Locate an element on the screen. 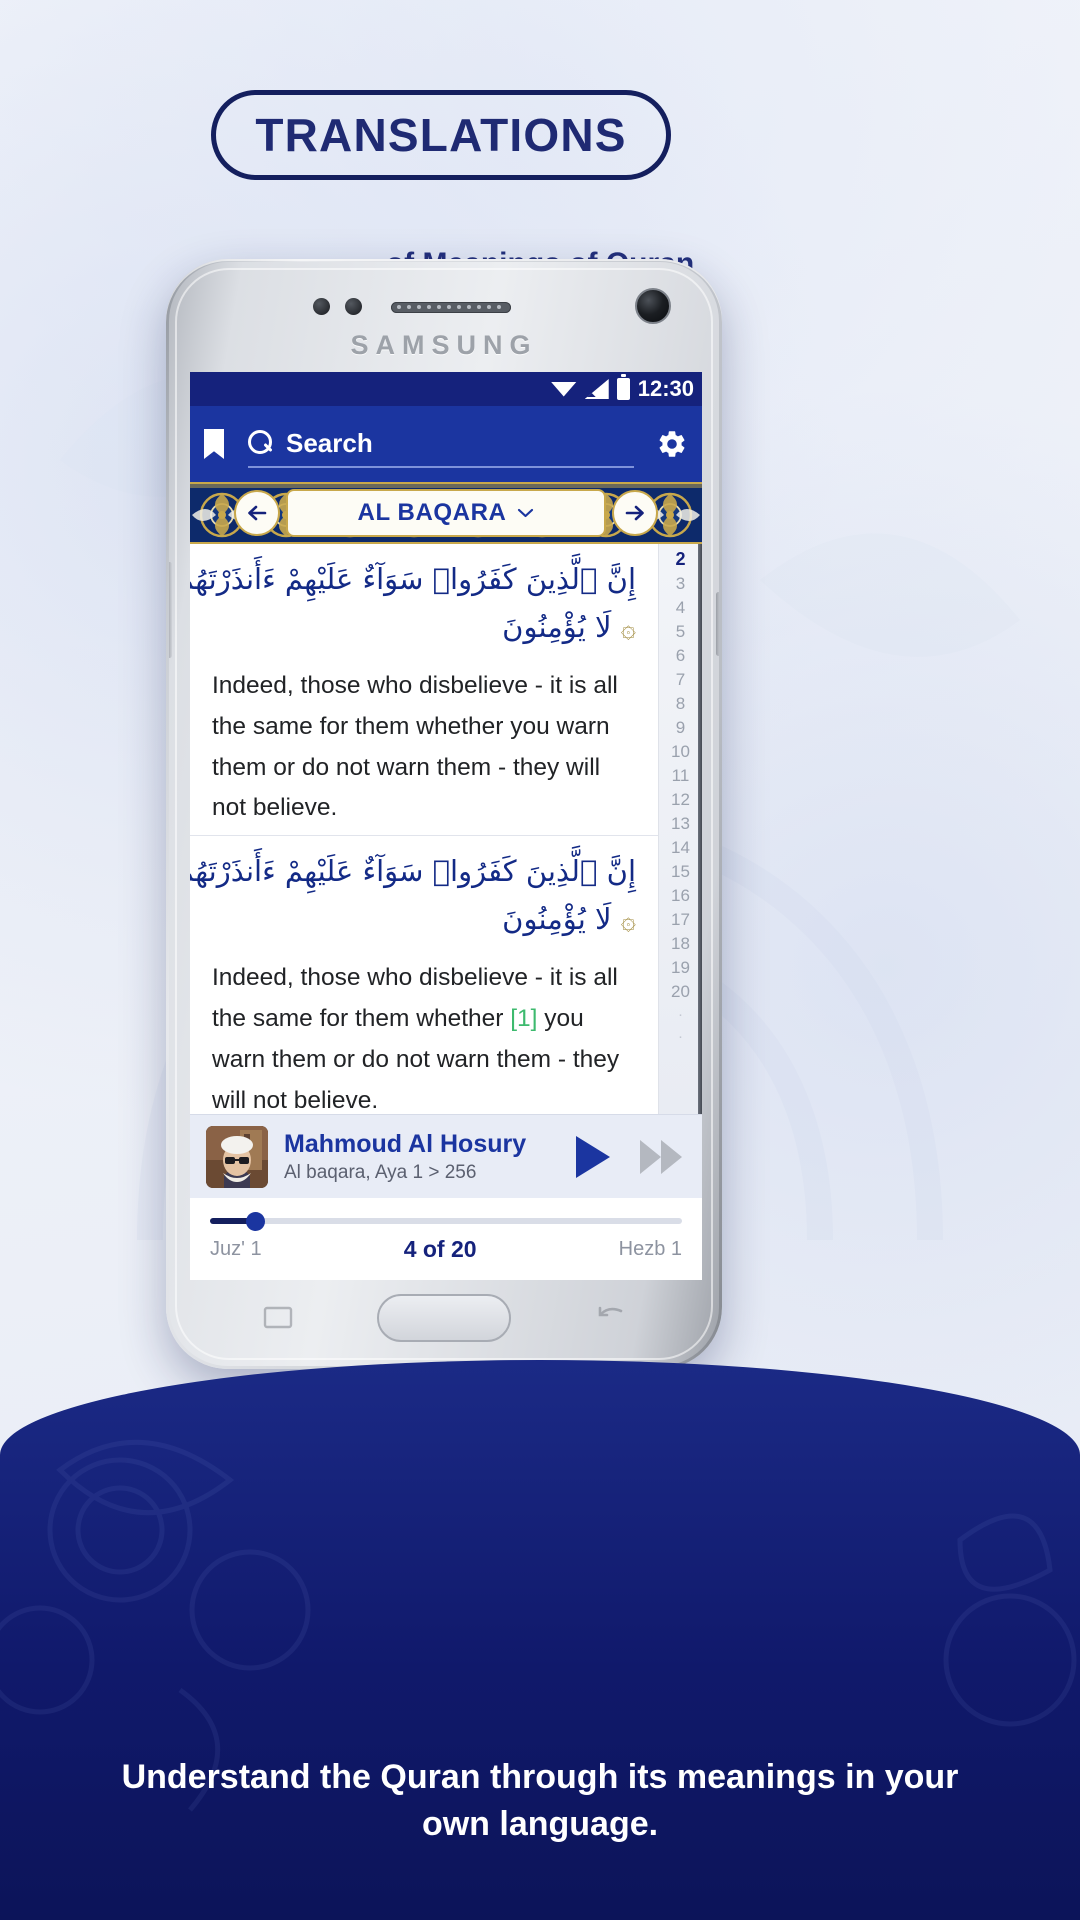 The image size is (1080, 1920). rail-number: 13 is located at coordinates (680, 823).